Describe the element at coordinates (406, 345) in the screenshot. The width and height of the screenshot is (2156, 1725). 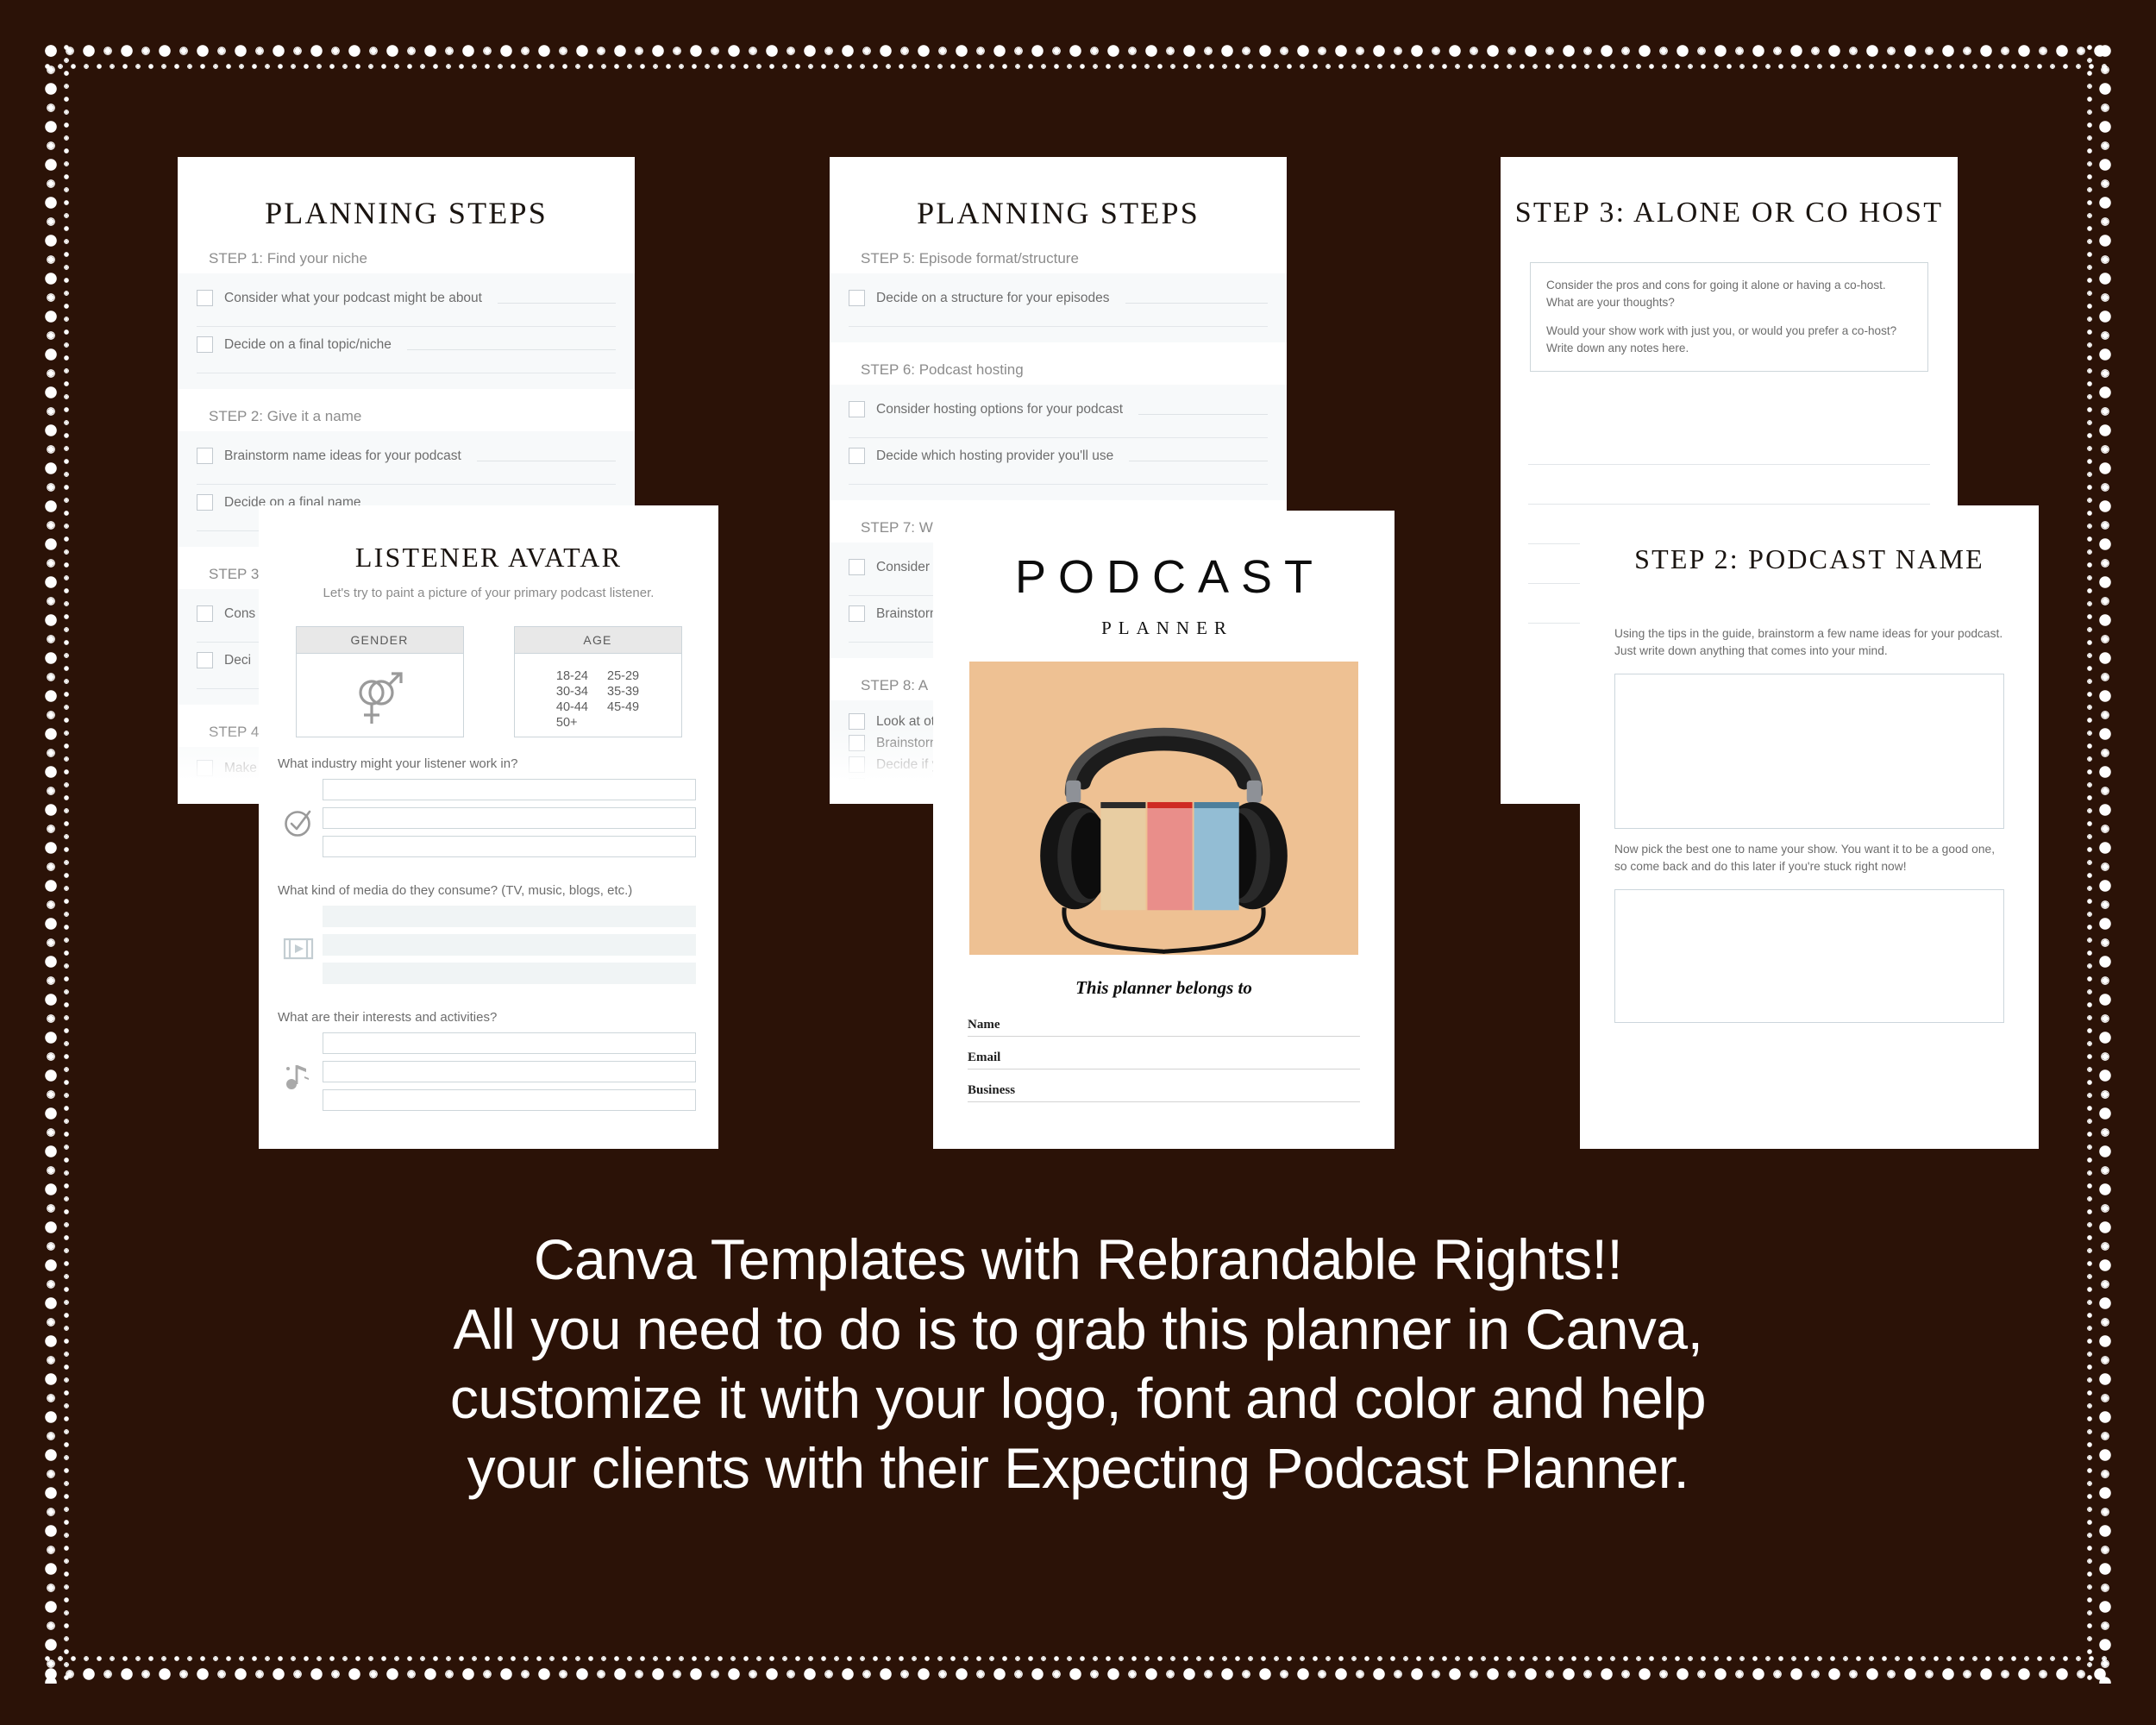
I see `task-row: Decide on a final topic/niche` at that location.